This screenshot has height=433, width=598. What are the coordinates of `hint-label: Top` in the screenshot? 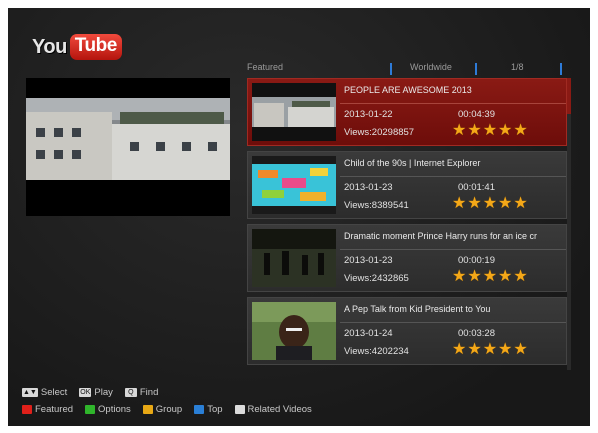 It's located at (215, 409).